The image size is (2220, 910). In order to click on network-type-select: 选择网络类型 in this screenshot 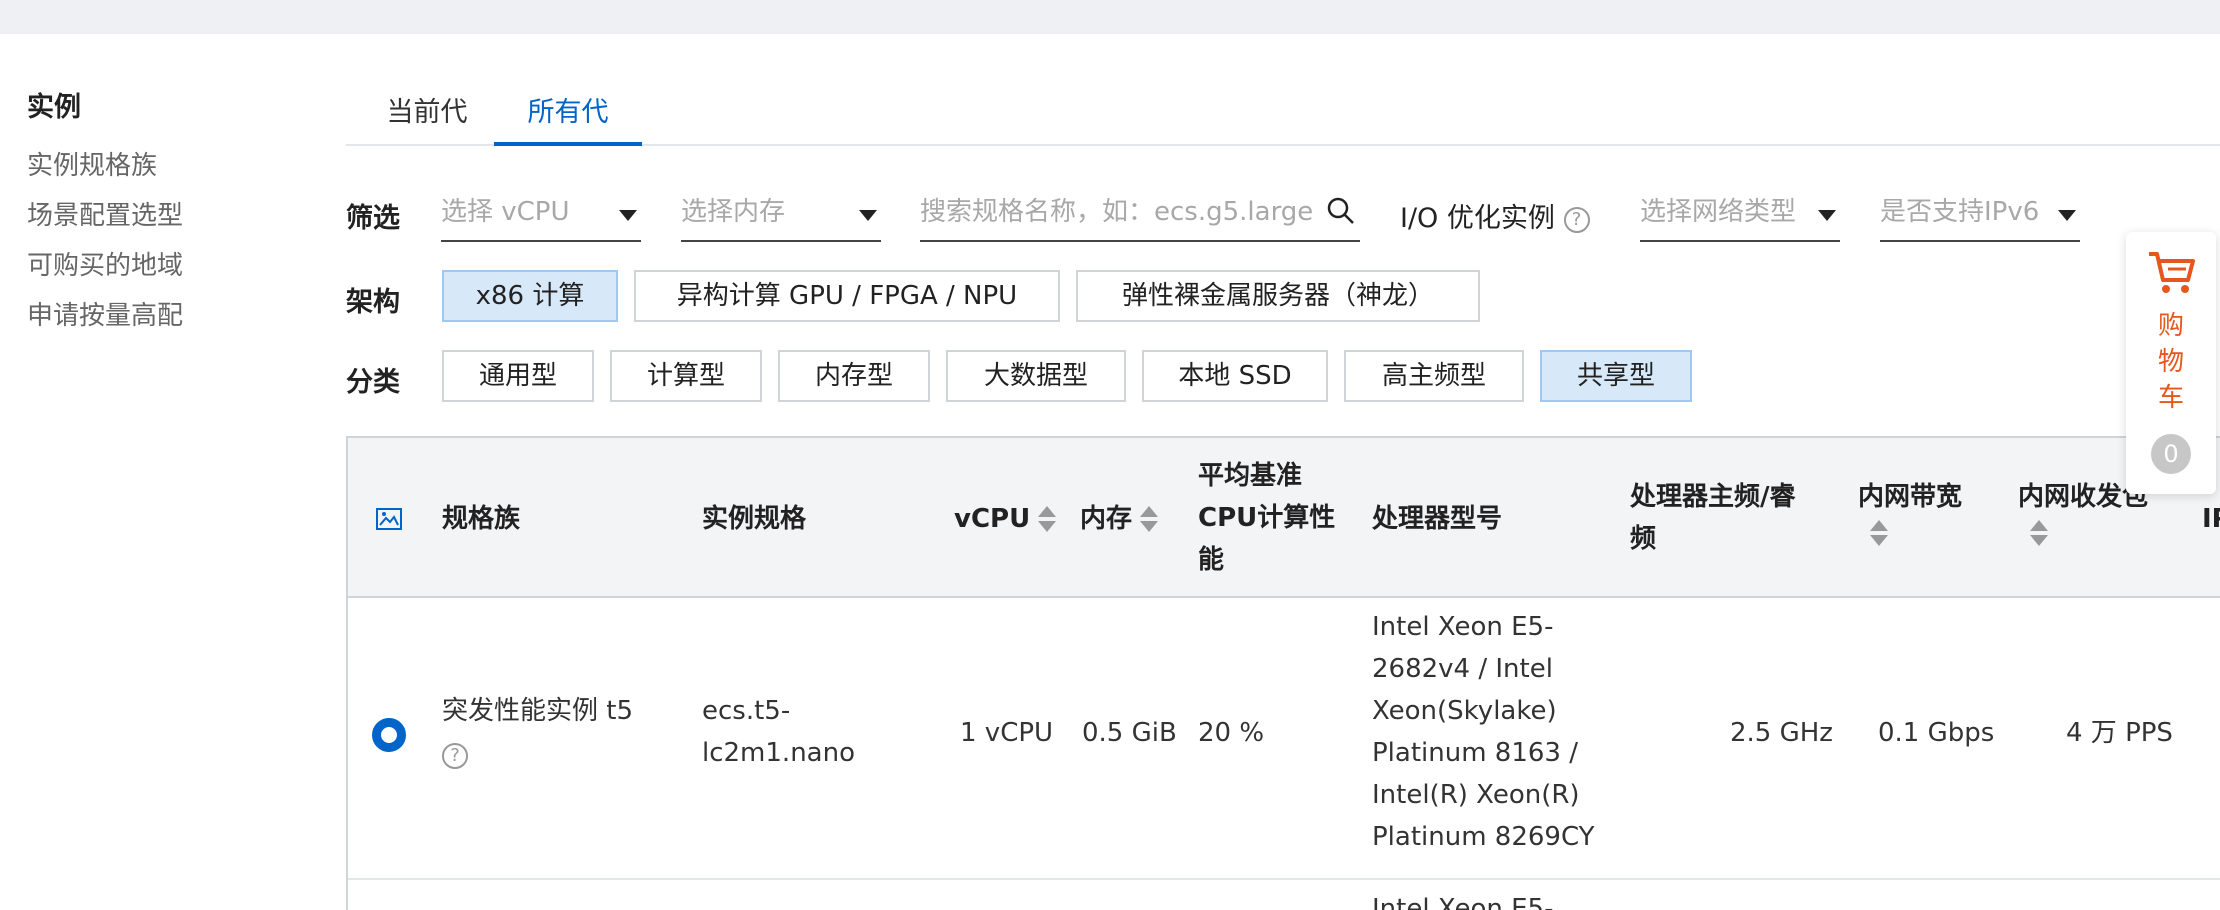, I will do `click(1740, 216)`.